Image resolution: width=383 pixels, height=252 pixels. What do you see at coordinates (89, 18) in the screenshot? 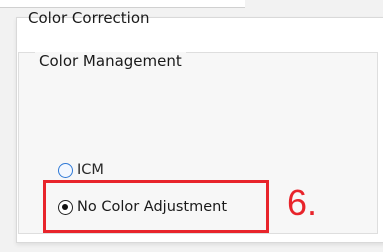
I see `panel-title: Color Correction` at bounding box center [89, 18].